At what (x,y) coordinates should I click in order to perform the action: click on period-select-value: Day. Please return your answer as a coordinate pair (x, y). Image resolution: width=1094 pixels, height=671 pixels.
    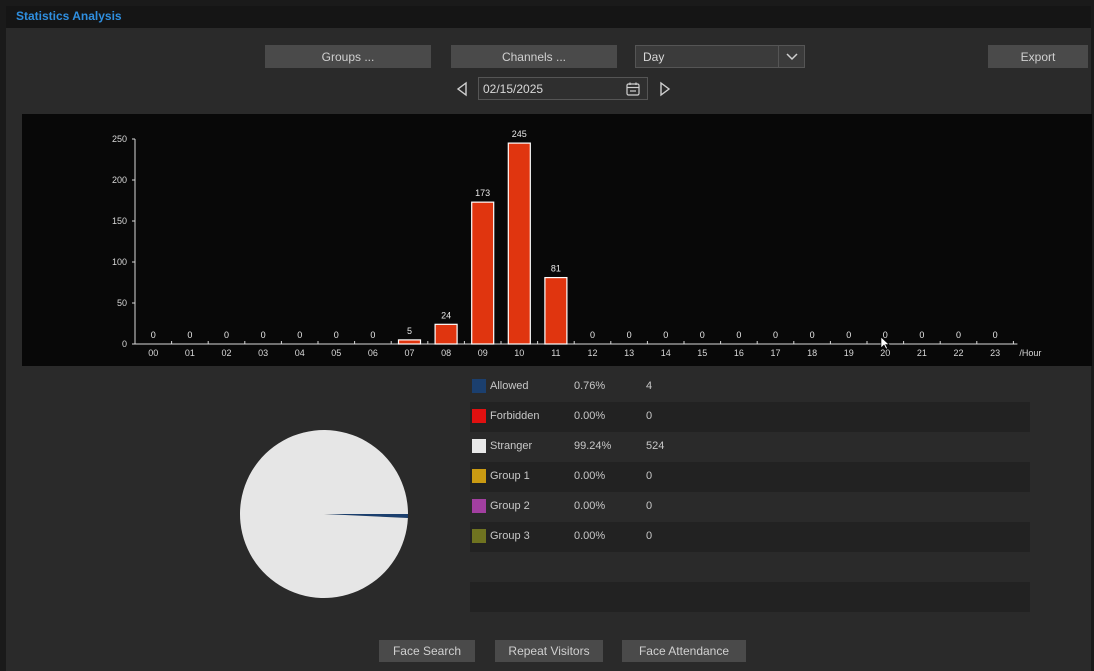
    Looking at the image, I should click on (654, 57).